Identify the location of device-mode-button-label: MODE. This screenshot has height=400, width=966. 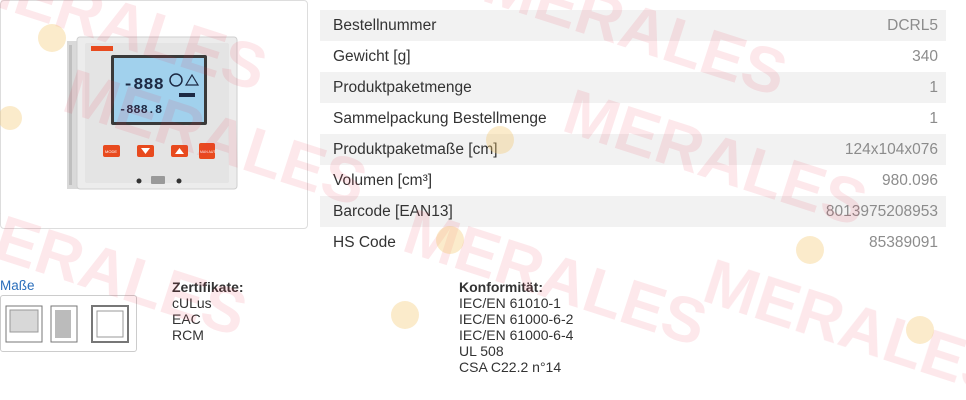
(111, 151).